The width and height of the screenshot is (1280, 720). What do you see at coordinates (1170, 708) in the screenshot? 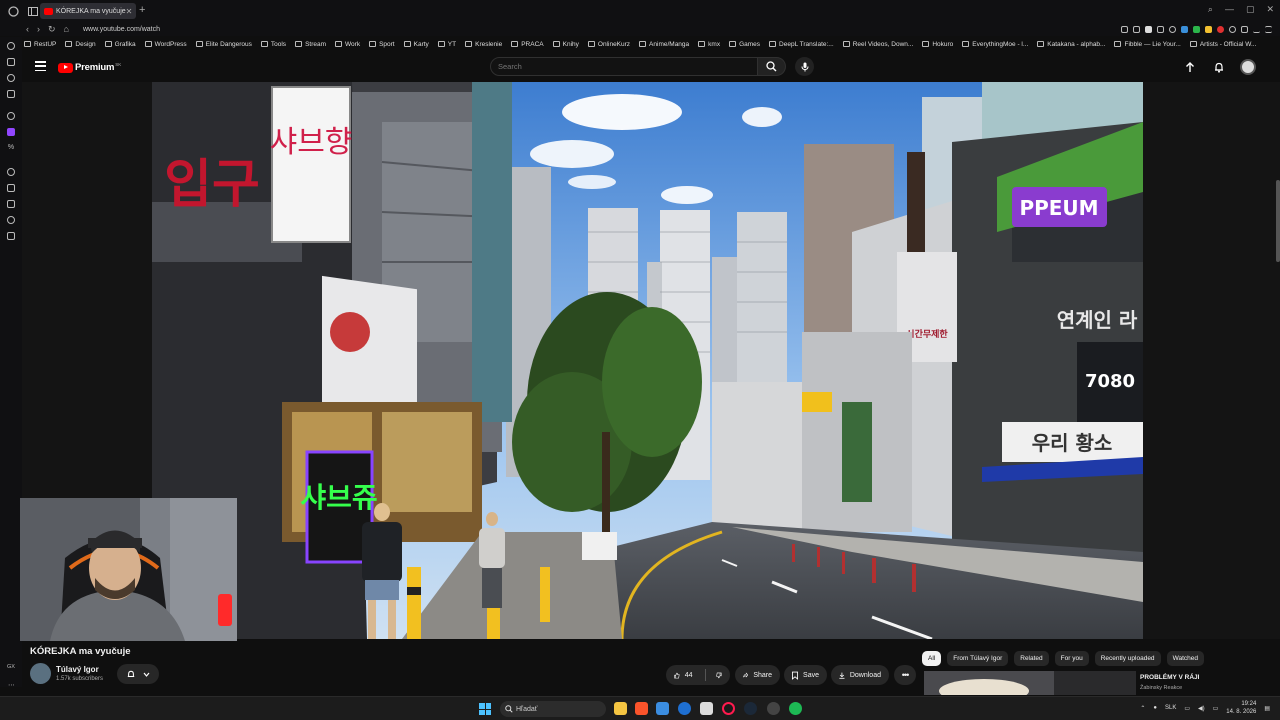
I see `language-indicator: SLK` at bounding box center [1170, 708].